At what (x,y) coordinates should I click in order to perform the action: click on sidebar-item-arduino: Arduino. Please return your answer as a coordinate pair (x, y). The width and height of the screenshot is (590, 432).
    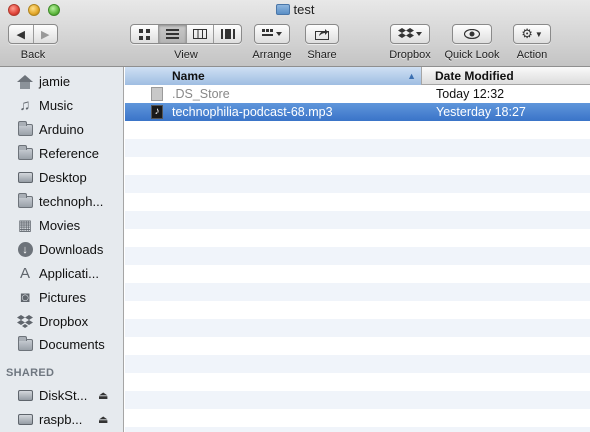
    Looking at the image, I should click on (61, 129).